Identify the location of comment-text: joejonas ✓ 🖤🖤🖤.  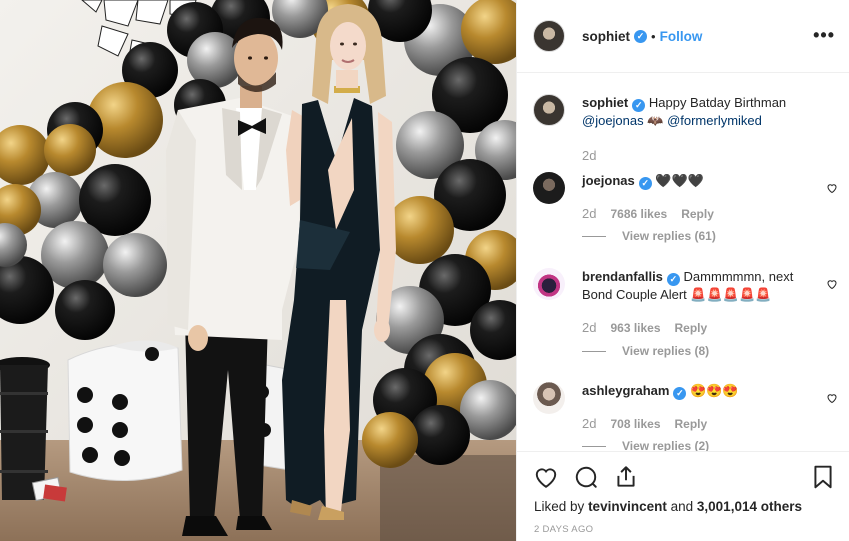
(697, 181).